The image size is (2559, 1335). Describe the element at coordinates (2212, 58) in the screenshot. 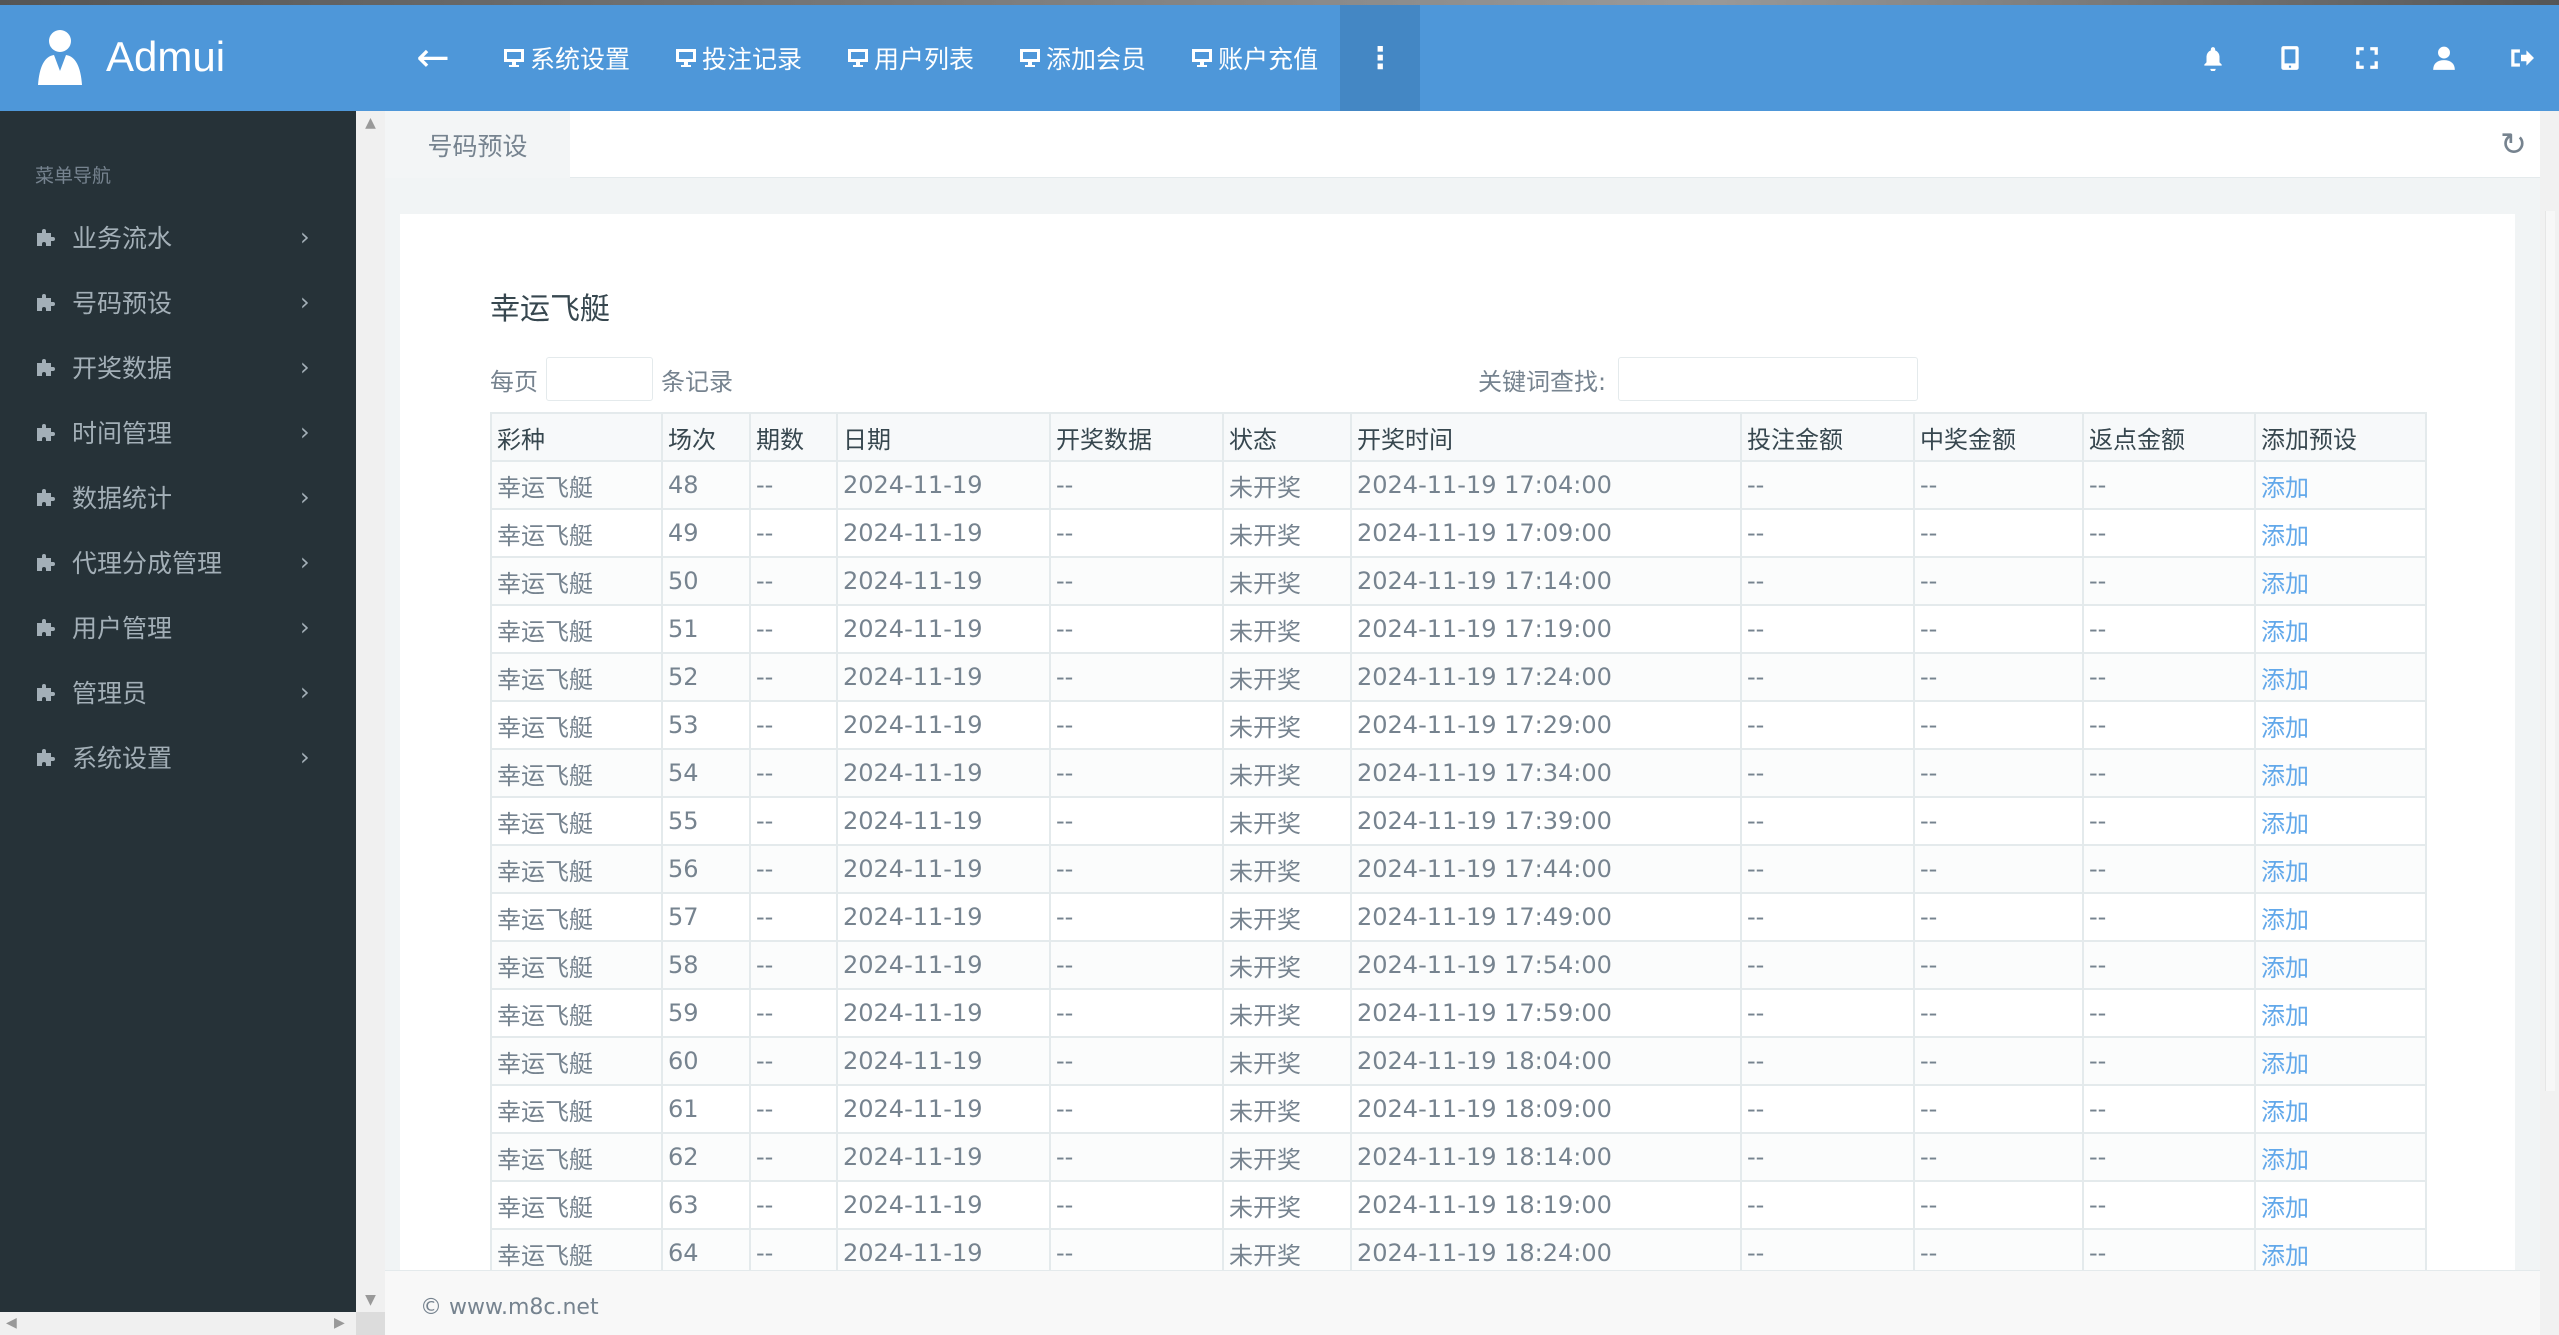

I see `notifications-button` at that location.